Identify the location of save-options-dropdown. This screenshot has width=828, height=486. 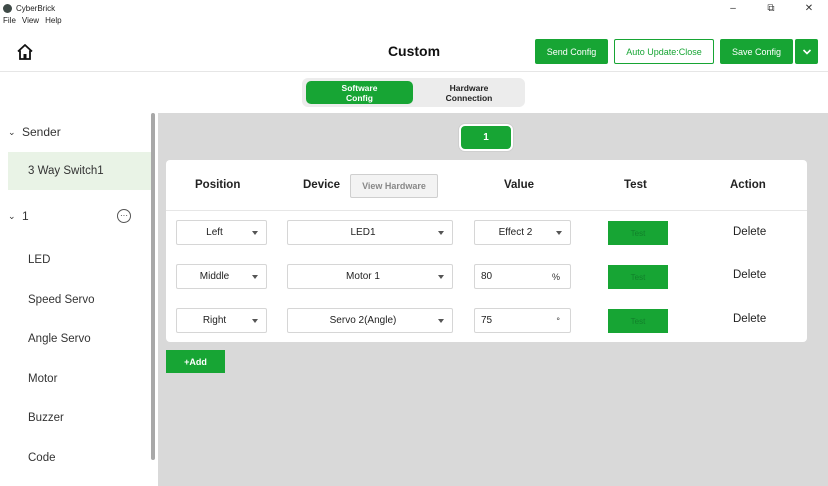
(806, 51).